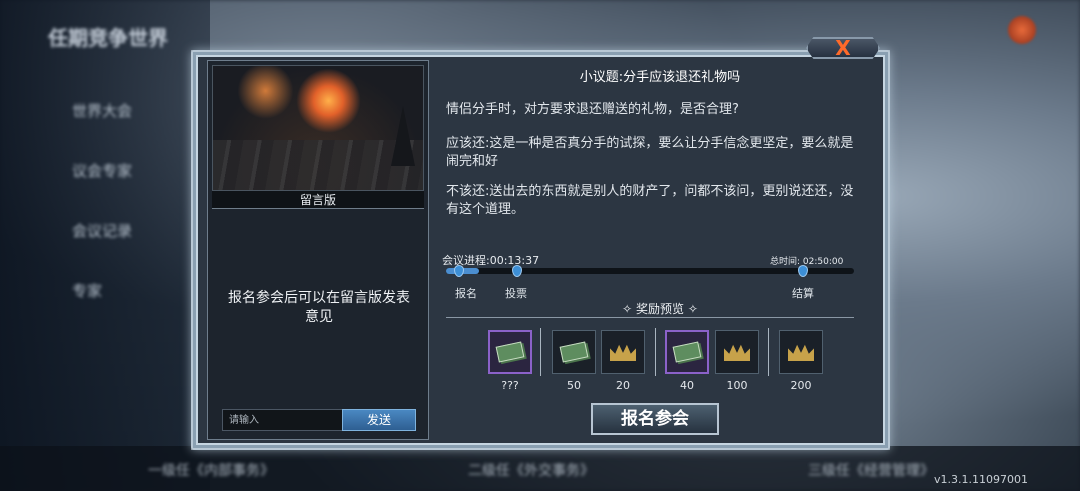 The image size is (1080, 491). What do you see at coordinates (87, 291) in the screenshot?
I see `background-nav-item: 专家` at bounding box center [87, 291].